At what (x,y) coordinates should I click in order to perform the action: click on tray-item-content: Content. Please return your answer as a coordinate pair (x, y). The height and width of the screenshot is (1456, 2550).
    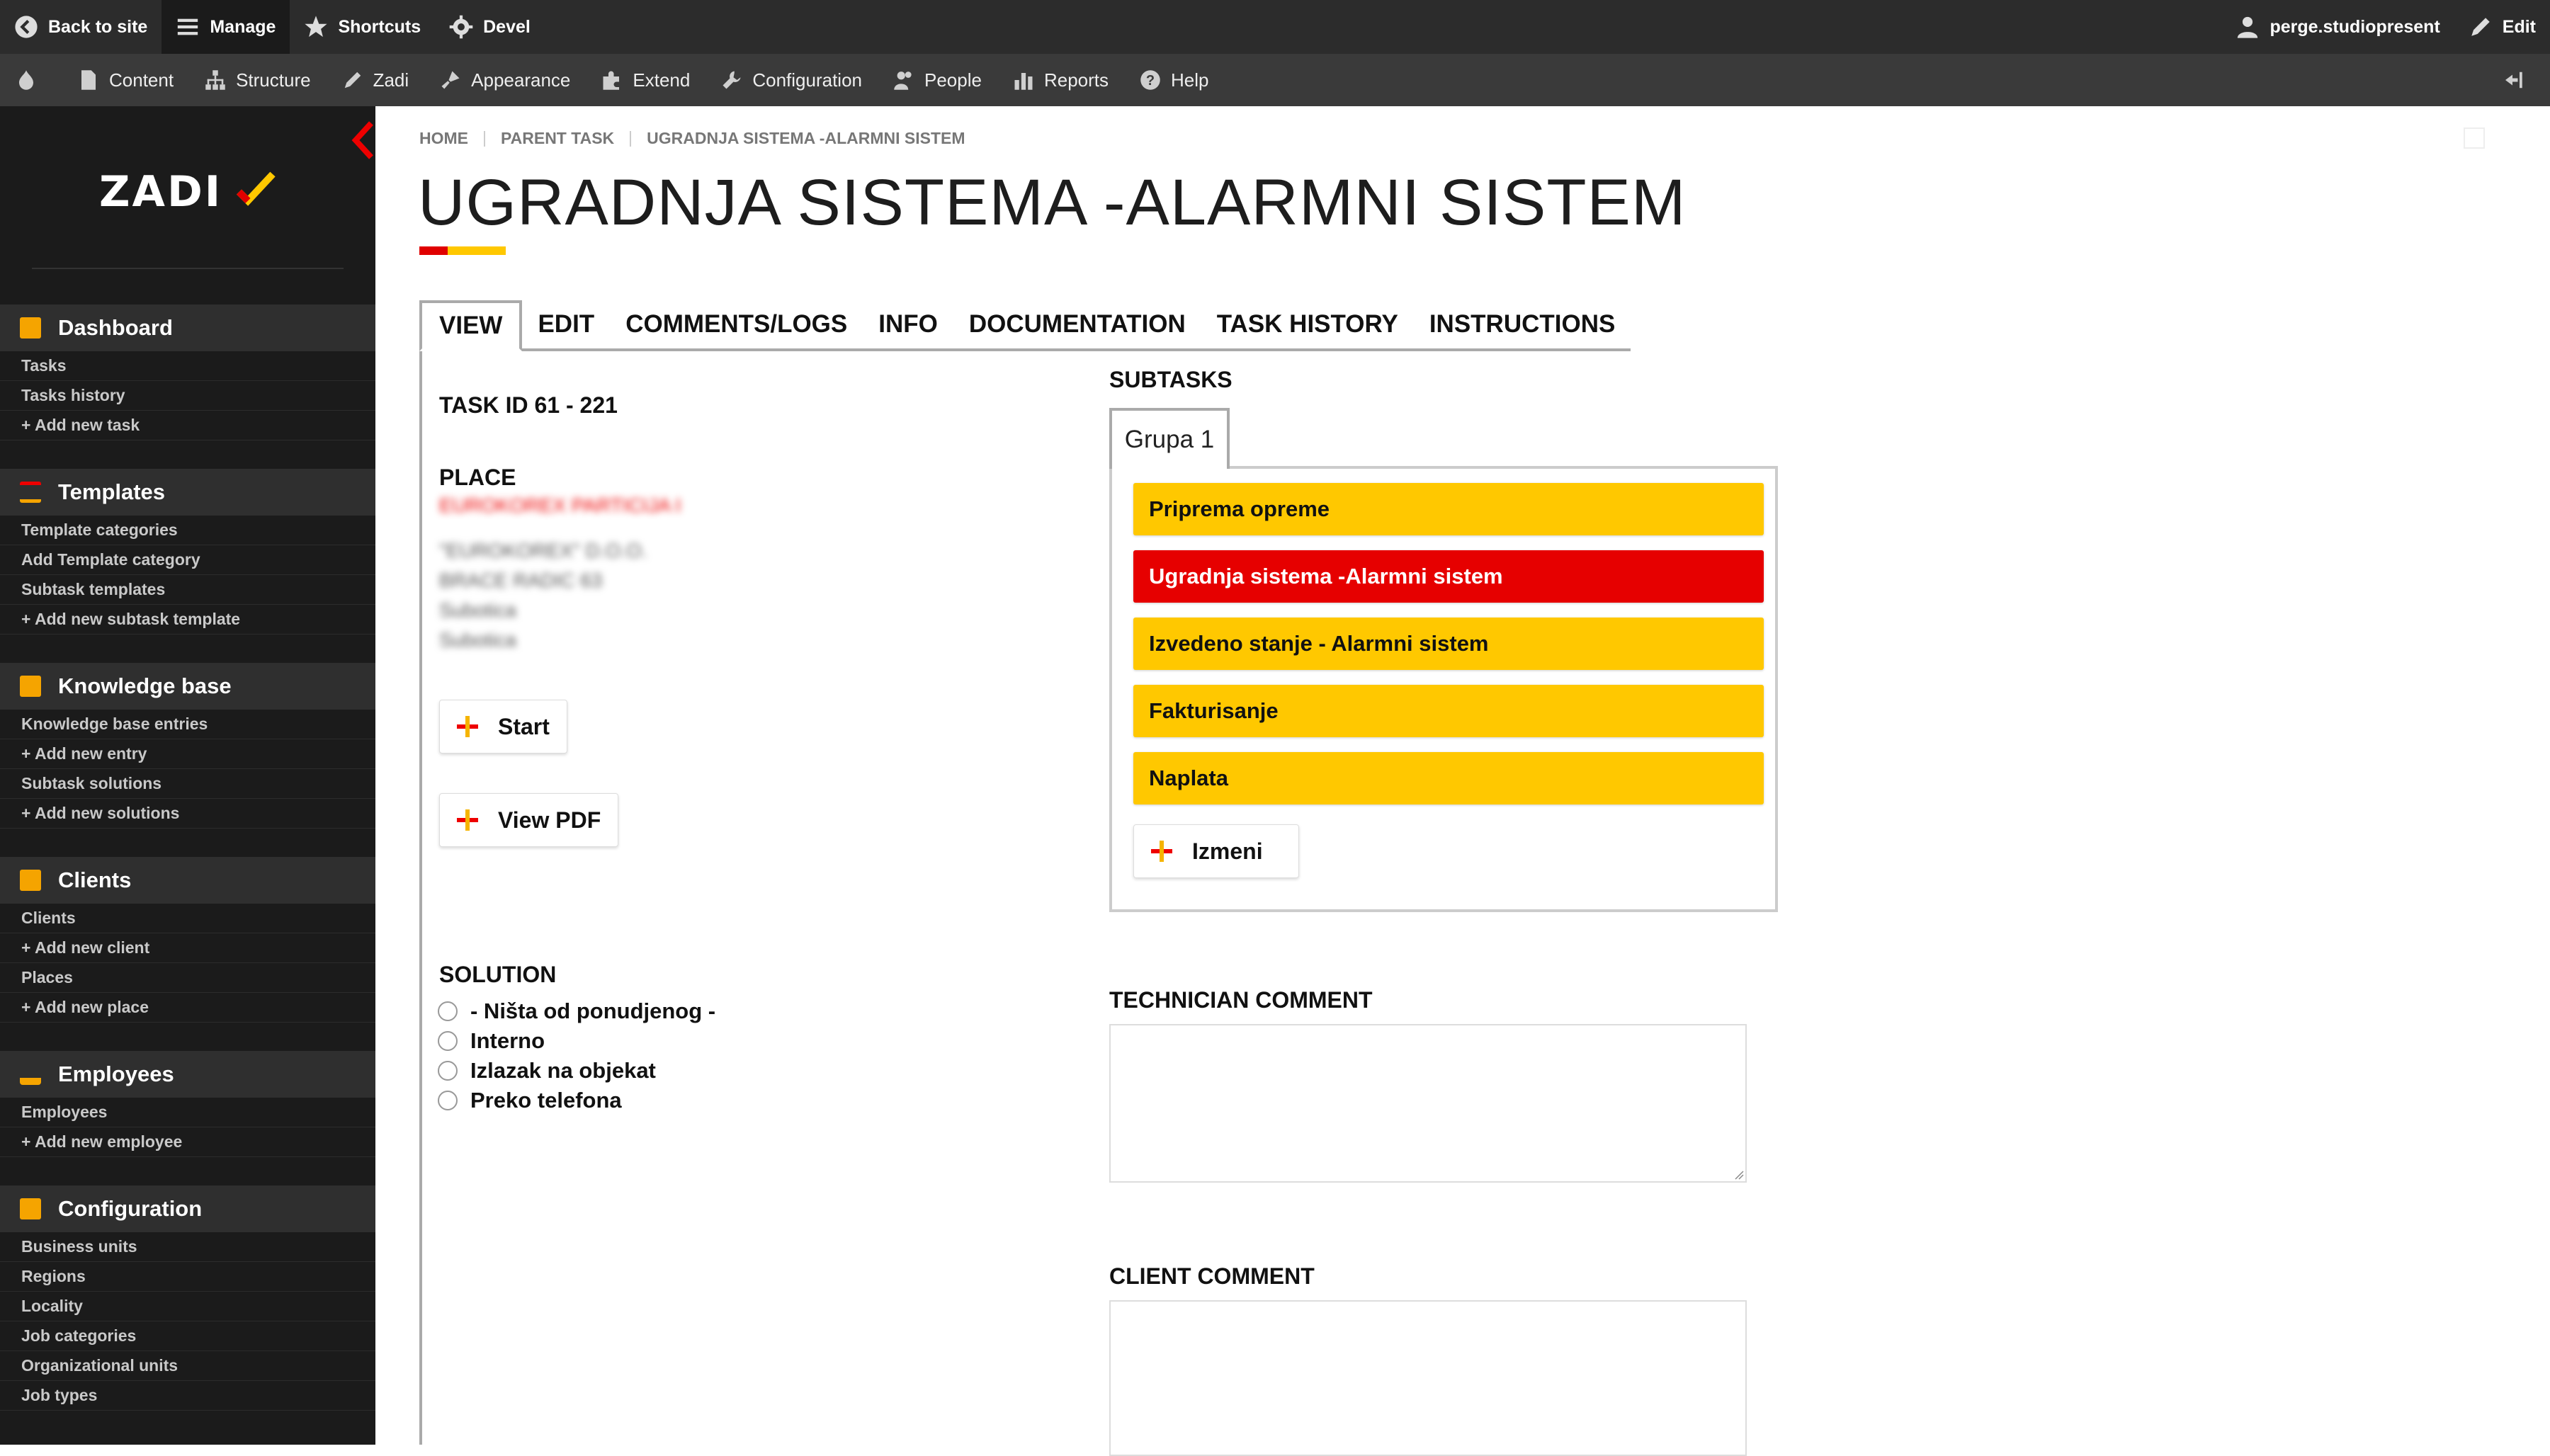
    Looking at the image, I should click on (126, 80).